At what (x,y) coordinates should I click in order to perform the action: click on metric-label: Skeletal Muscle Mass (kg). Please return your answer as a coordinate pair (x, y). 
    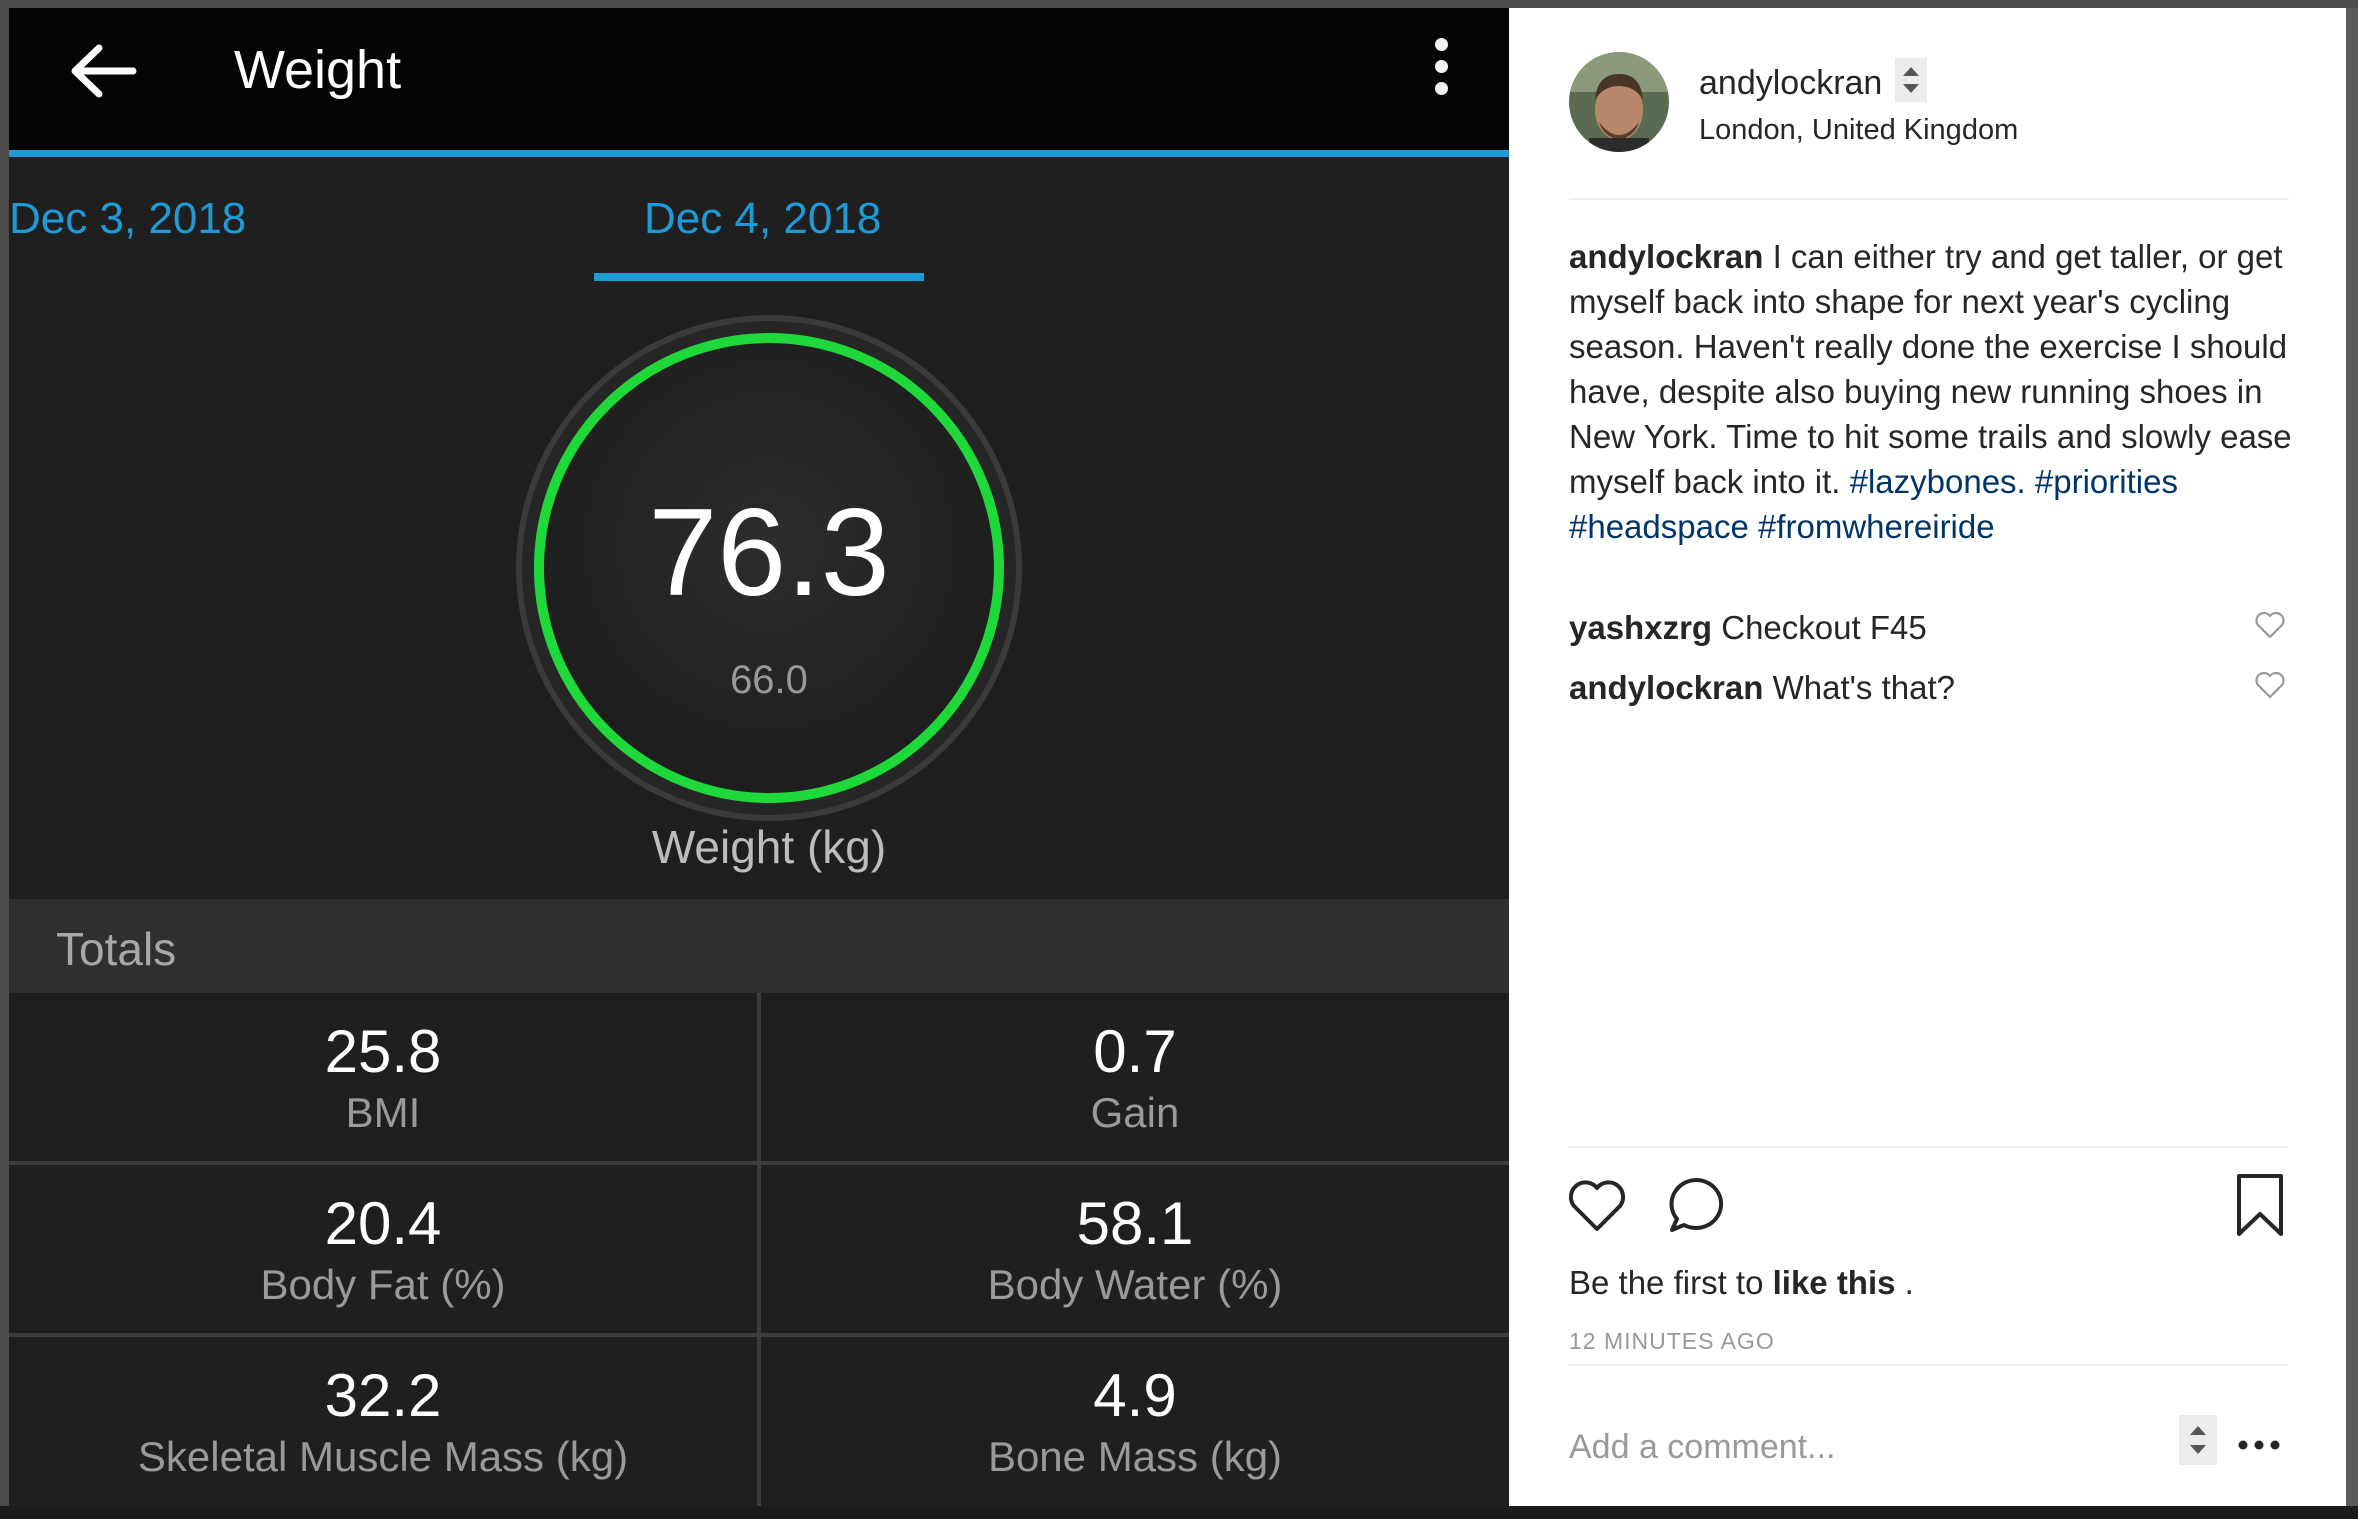
    Looking at the image, I should click on (383, 1456).